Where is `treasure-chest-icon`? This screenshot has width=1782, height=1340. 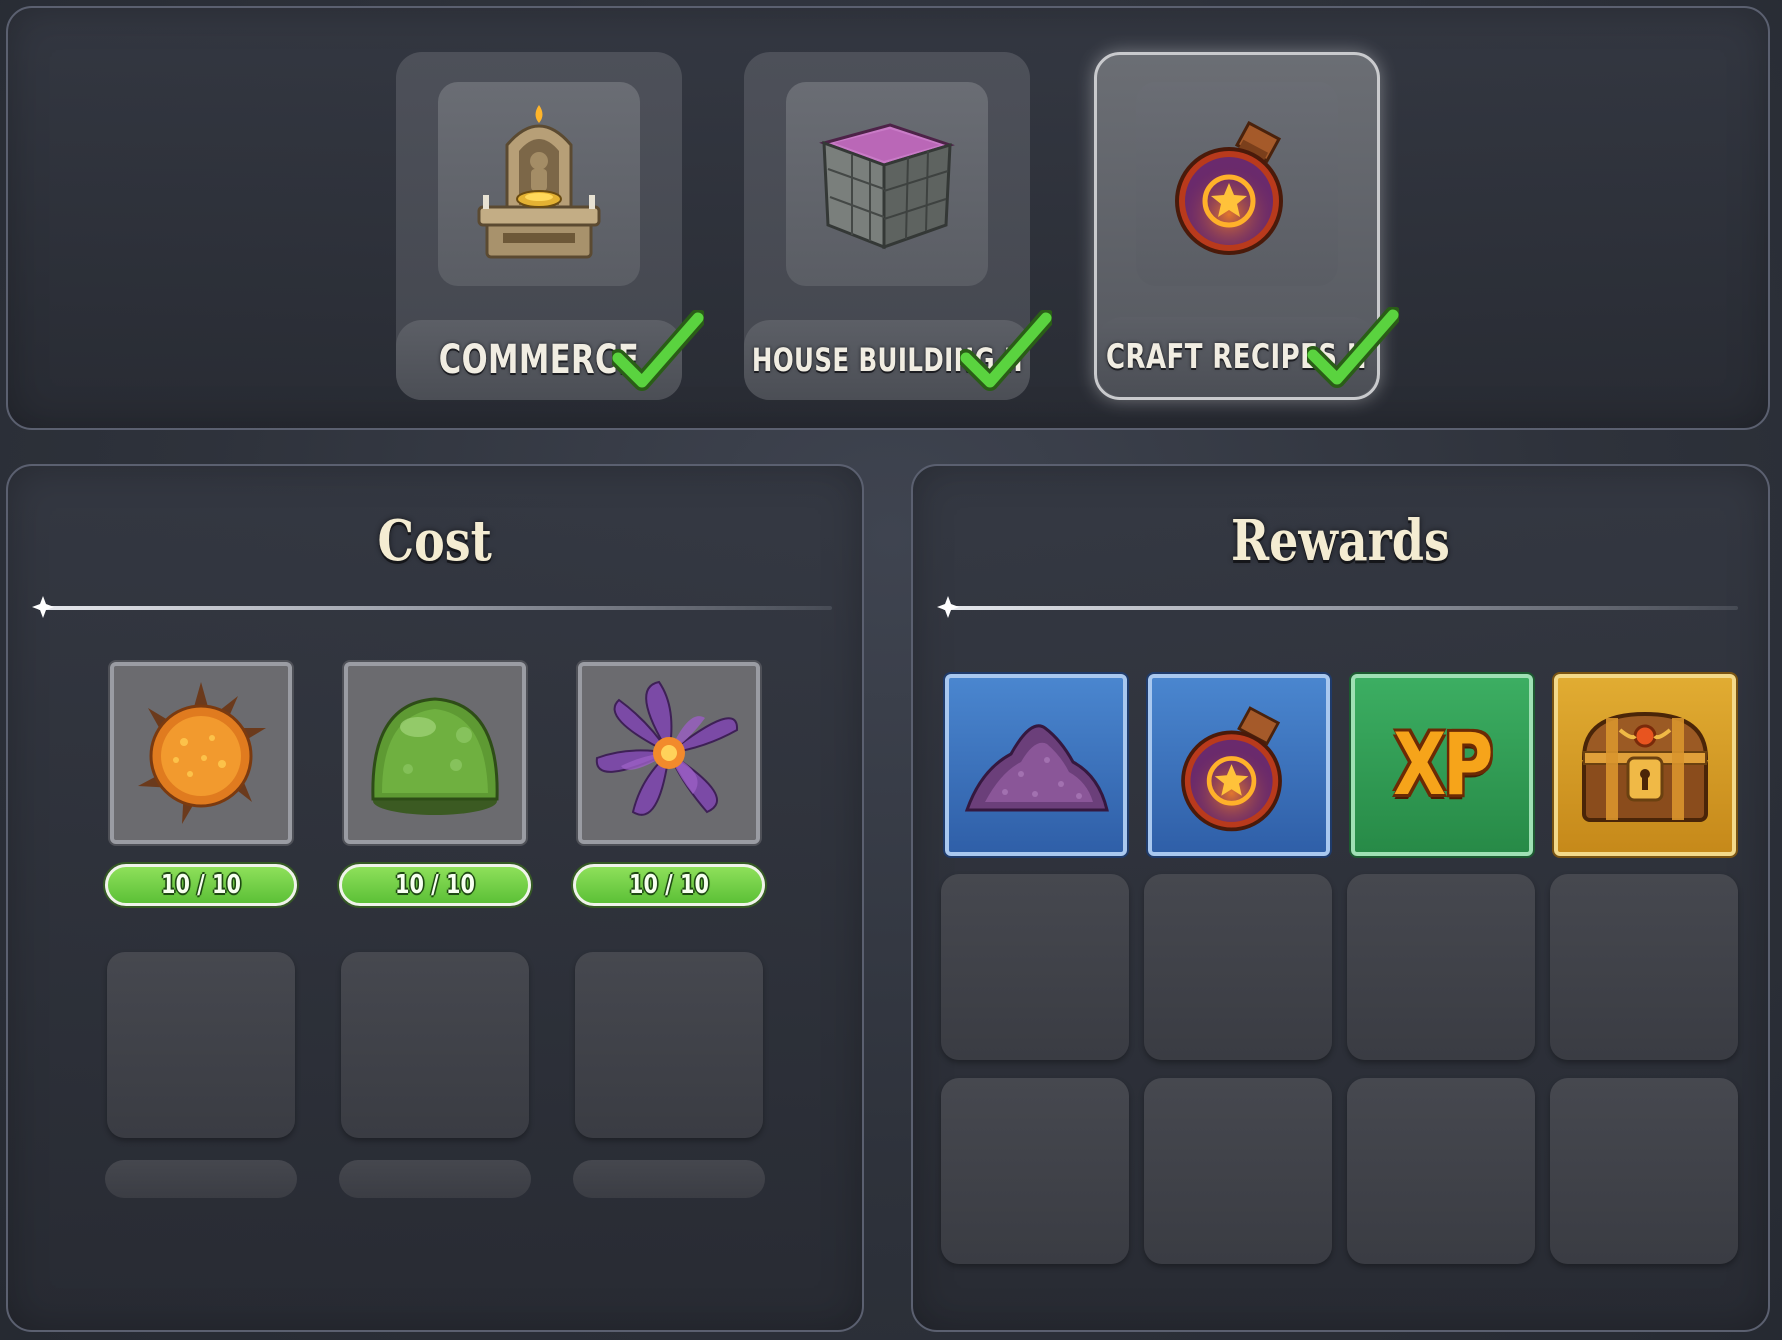
treasure-chest-icon is located at coordinates (1645, 766).